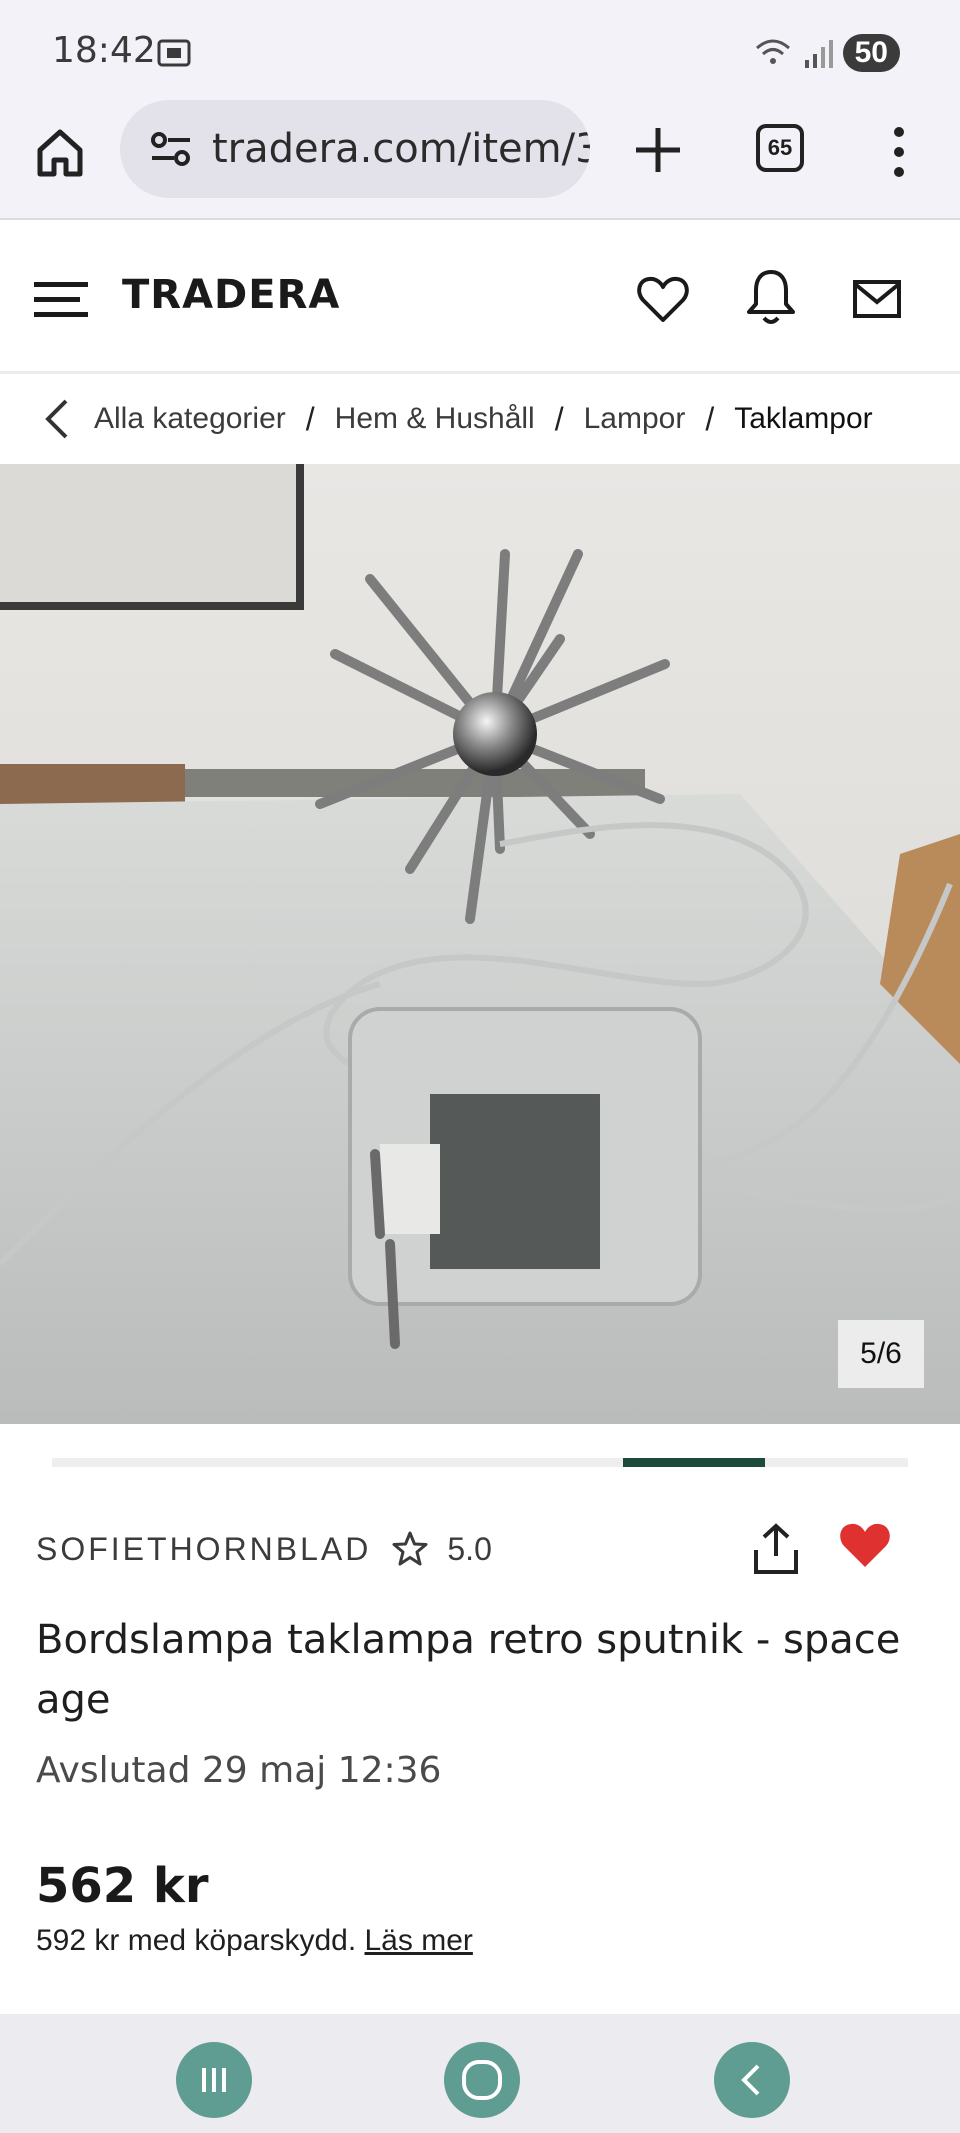 Image resolution: width=960 pixels, height=2133 pixels. Describe the element at coordinates (419, 1940) in the screenshot. I see `read-more-link: Läs mer` at that location.